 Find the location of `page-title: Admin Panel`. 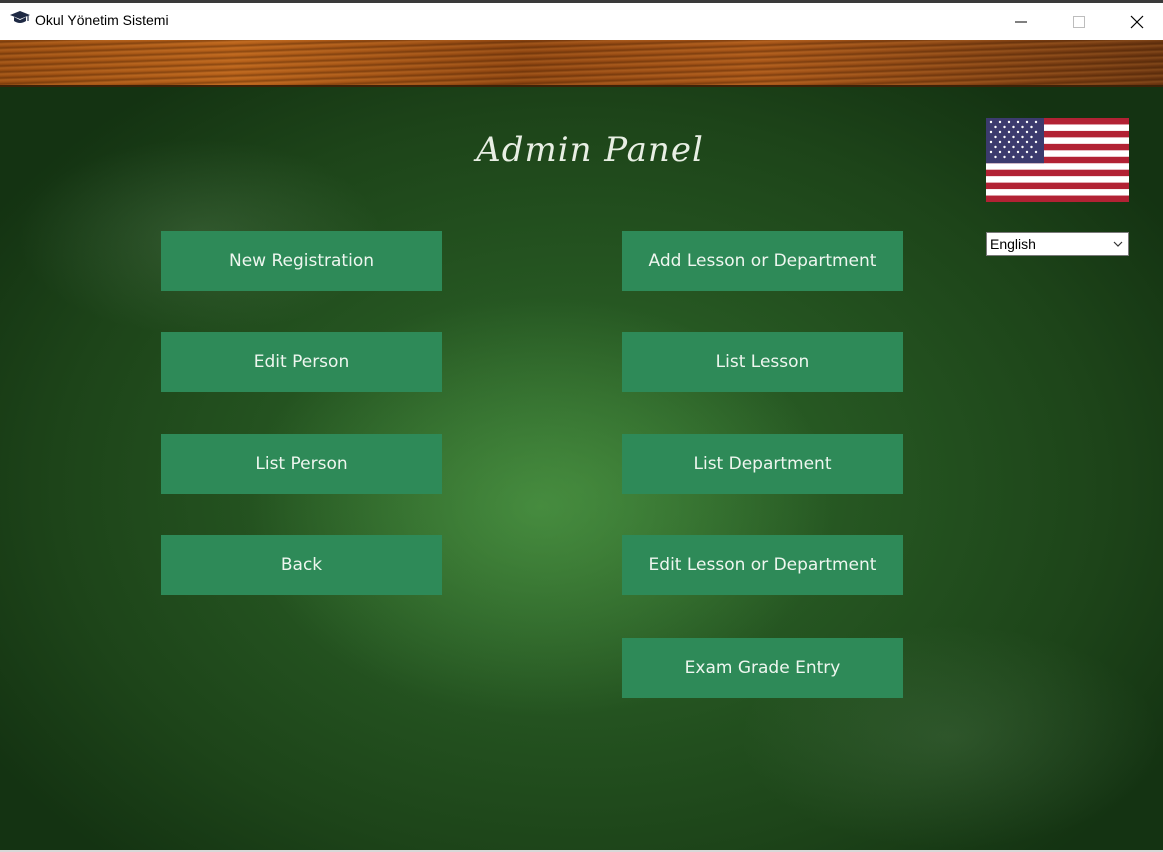

page-title: Admin Panel is located at coordinates (590, 150).